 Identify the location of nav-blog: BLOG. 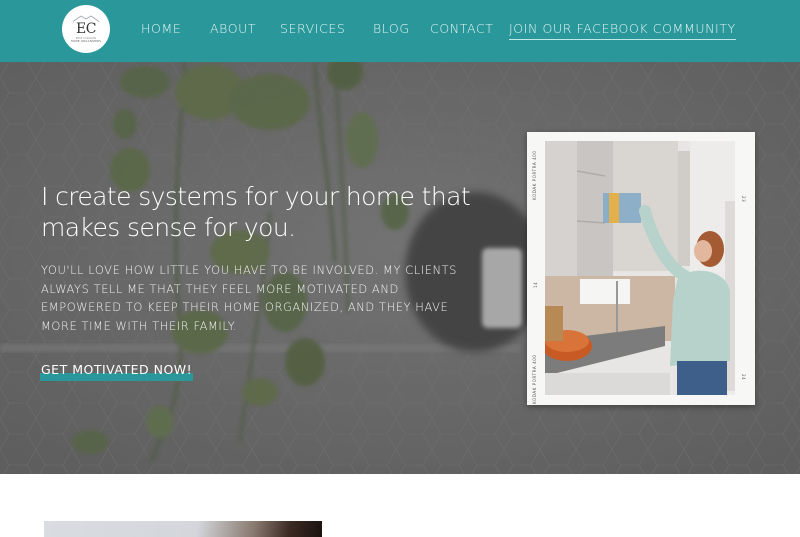
(391, 28).